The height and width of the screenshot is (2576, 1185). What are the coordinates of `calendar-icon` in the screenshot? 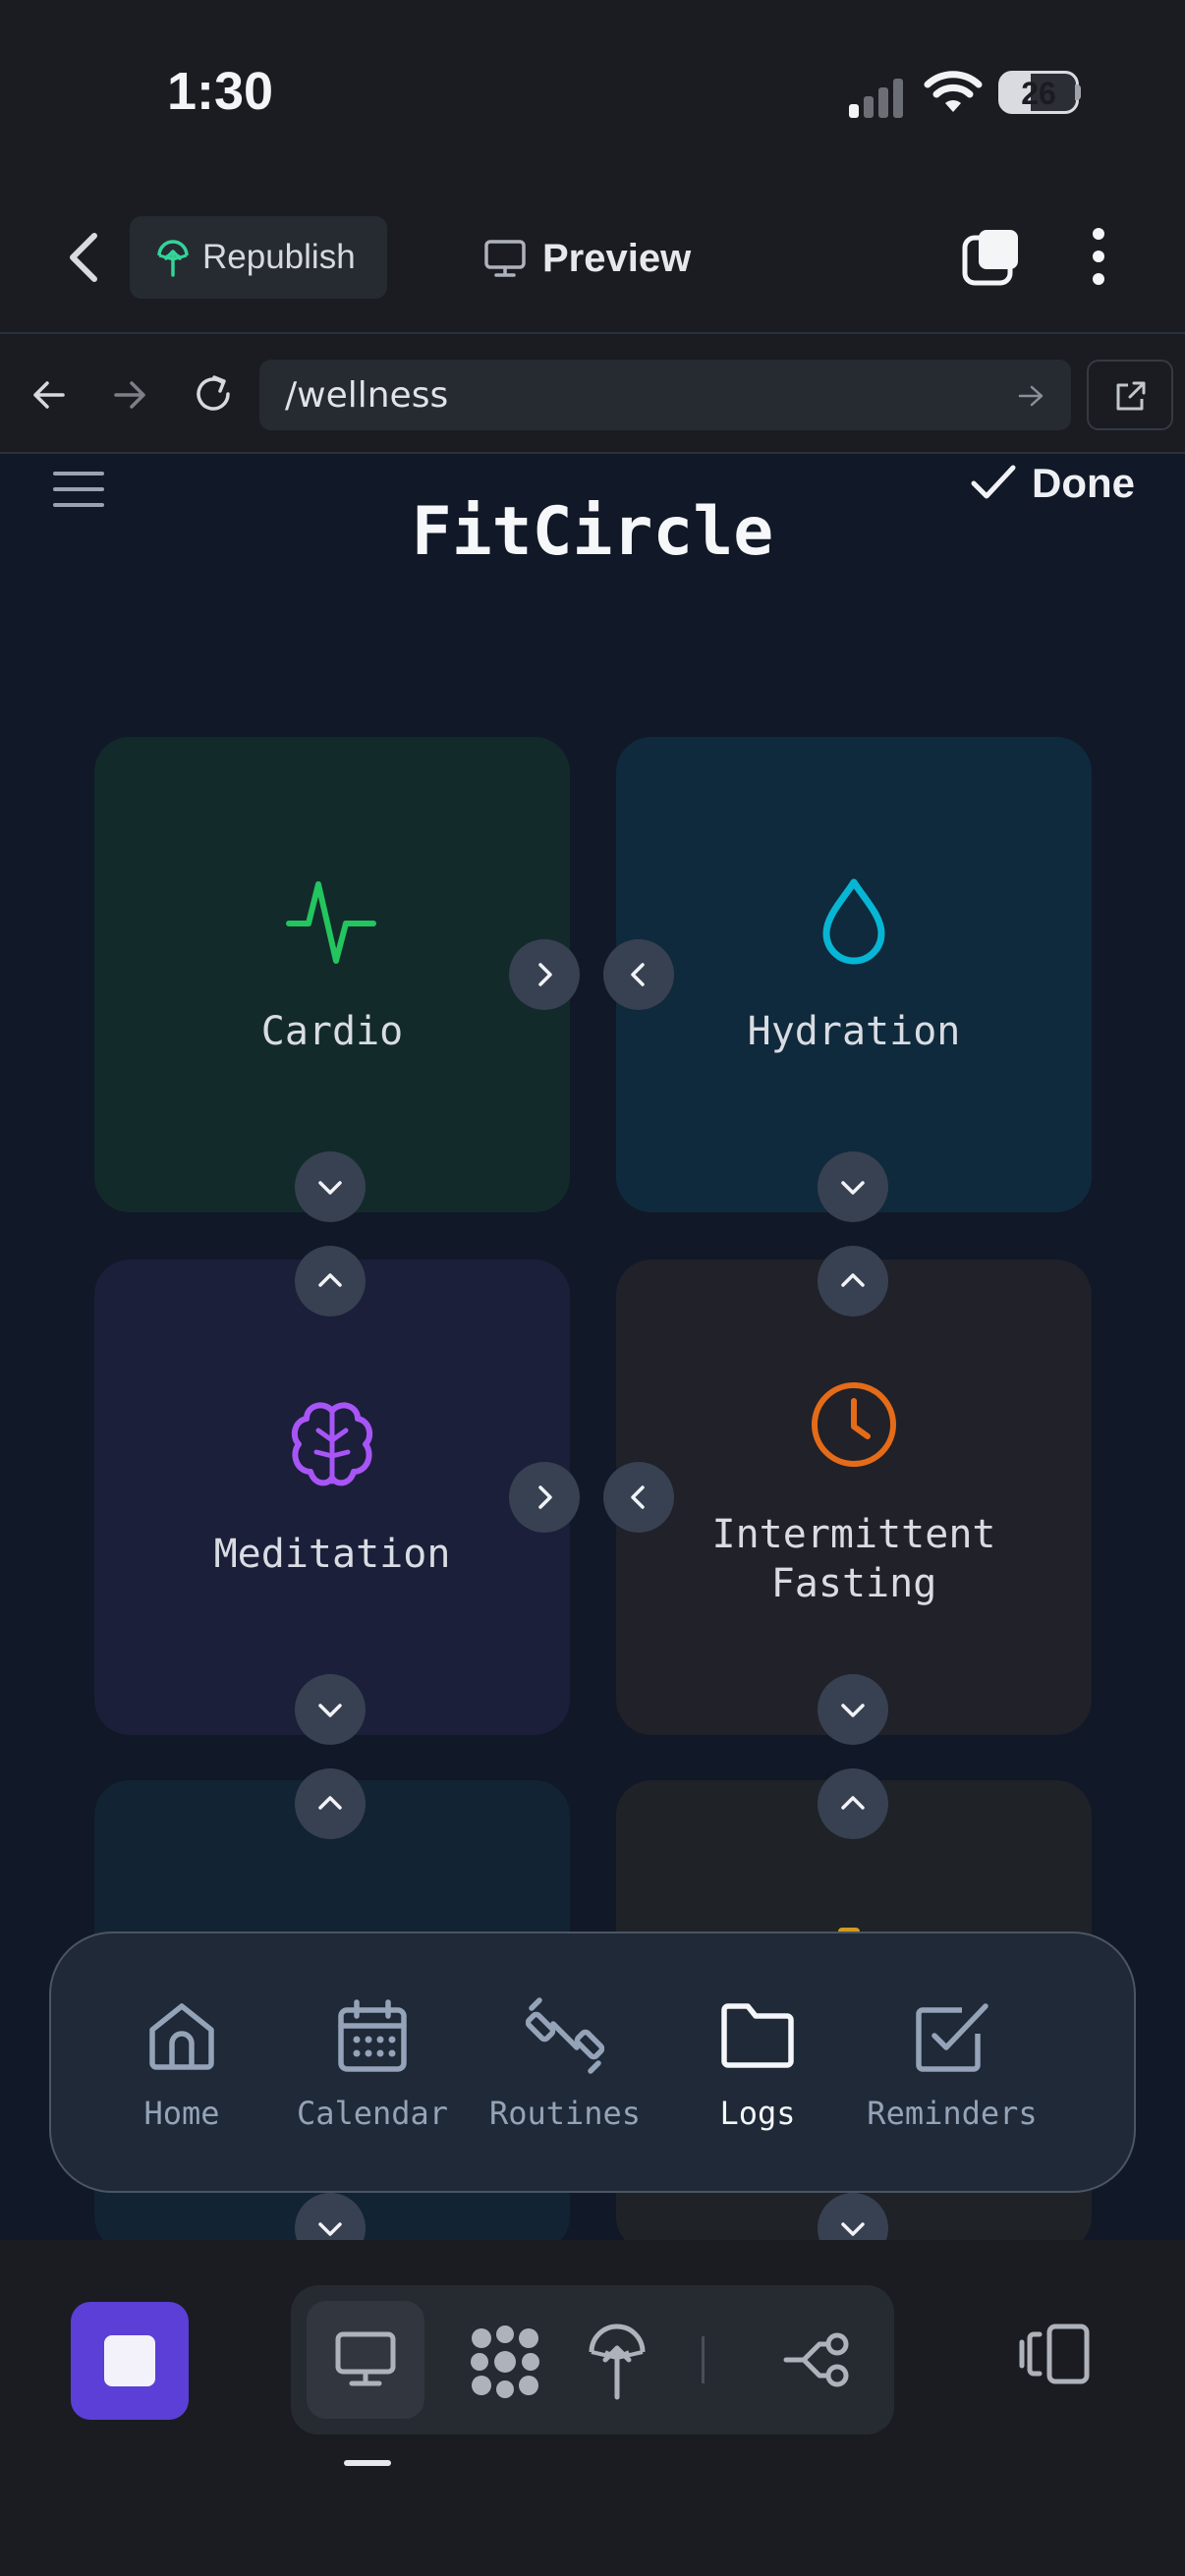 It's located at (373, 2035).